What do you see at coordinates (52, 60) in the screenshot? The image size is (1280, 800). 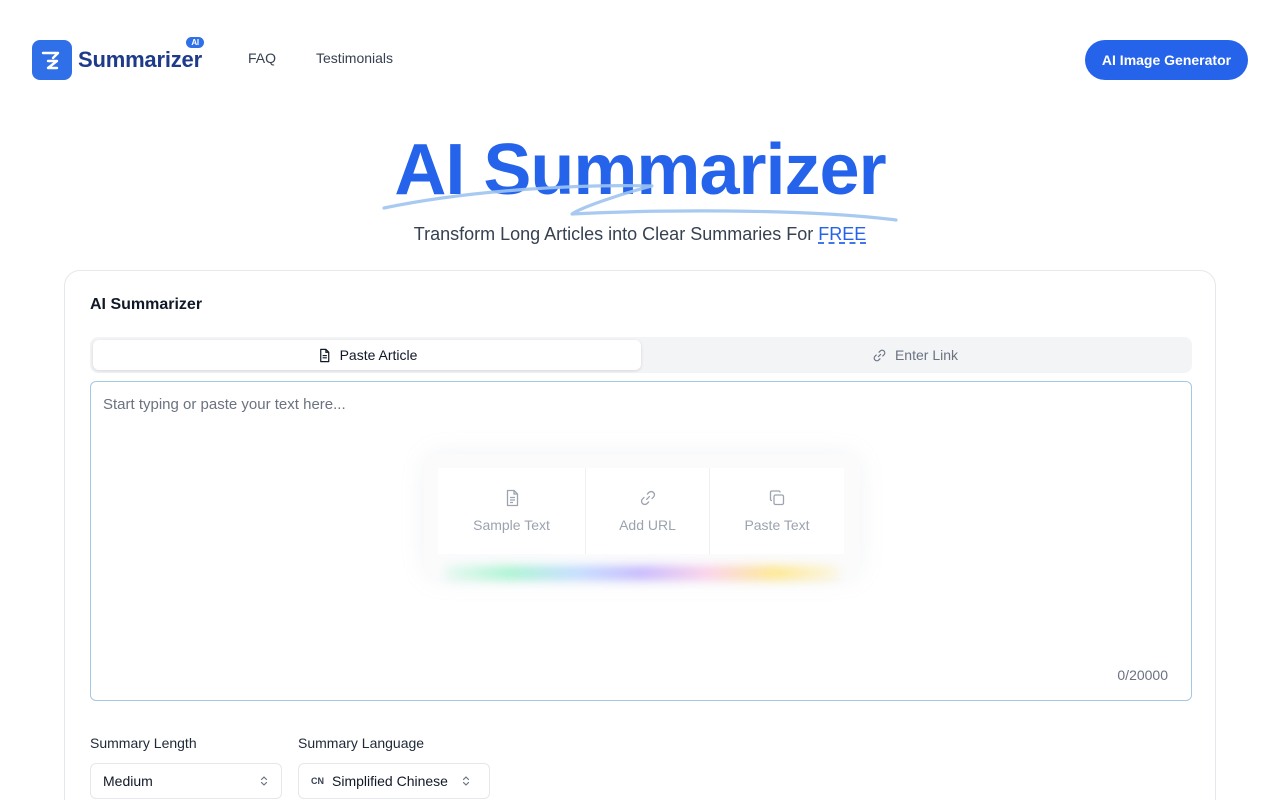 I see `logo-icon` at bounding box center [52, 60].